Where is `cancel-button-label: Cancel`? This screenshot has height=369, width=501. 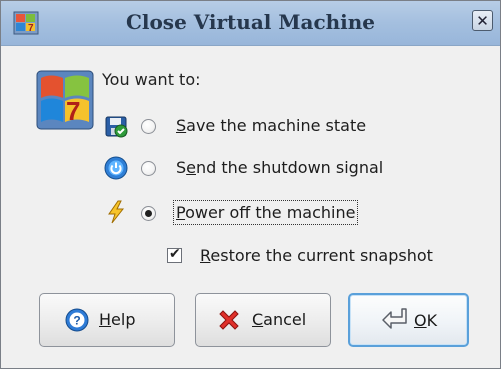 cancel-button-label: Cancel is located at coordinates (279, 319).